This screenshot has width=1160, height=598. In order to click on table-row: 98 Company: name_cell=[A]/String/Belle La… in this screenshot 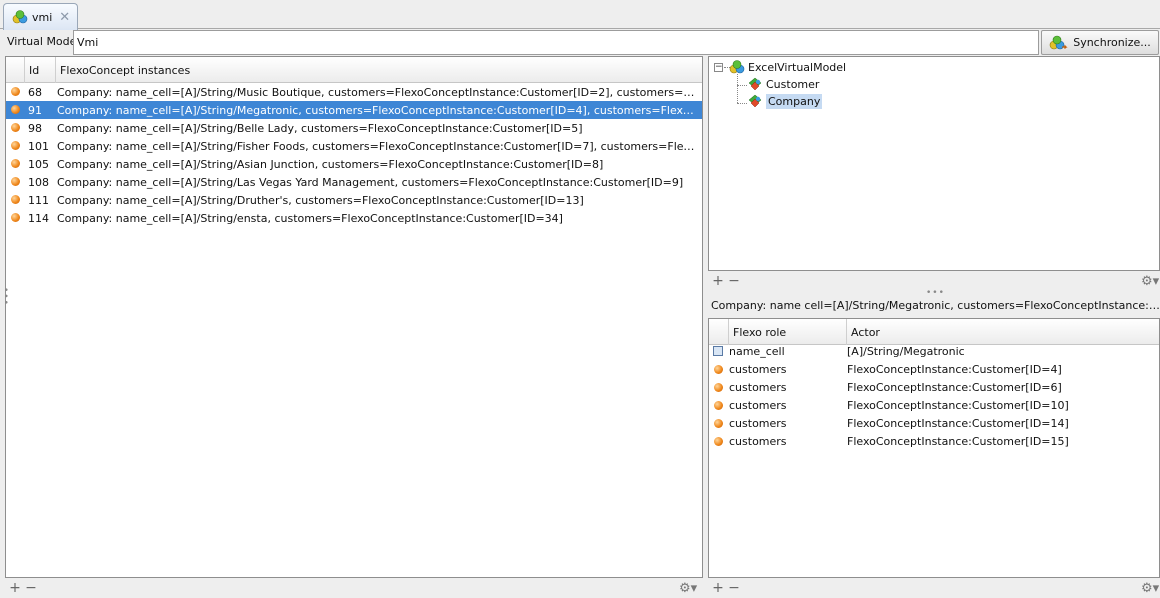, I will do `click(354, 128)`.